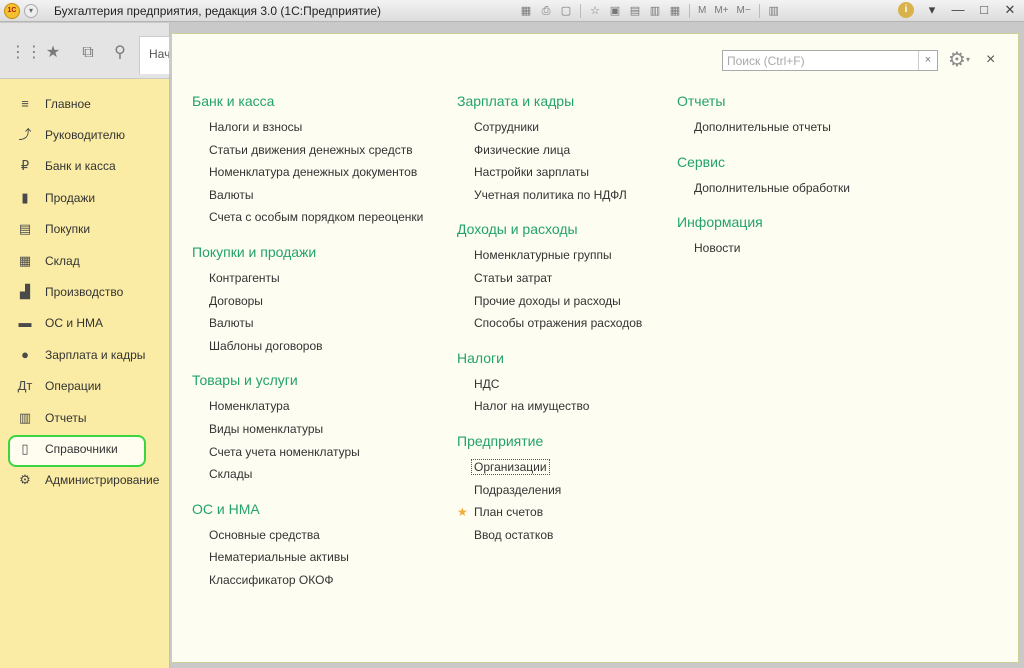 The image size is (1024, 668). I want to click on section-link: Способы отражения расходов, so click(549, 326).